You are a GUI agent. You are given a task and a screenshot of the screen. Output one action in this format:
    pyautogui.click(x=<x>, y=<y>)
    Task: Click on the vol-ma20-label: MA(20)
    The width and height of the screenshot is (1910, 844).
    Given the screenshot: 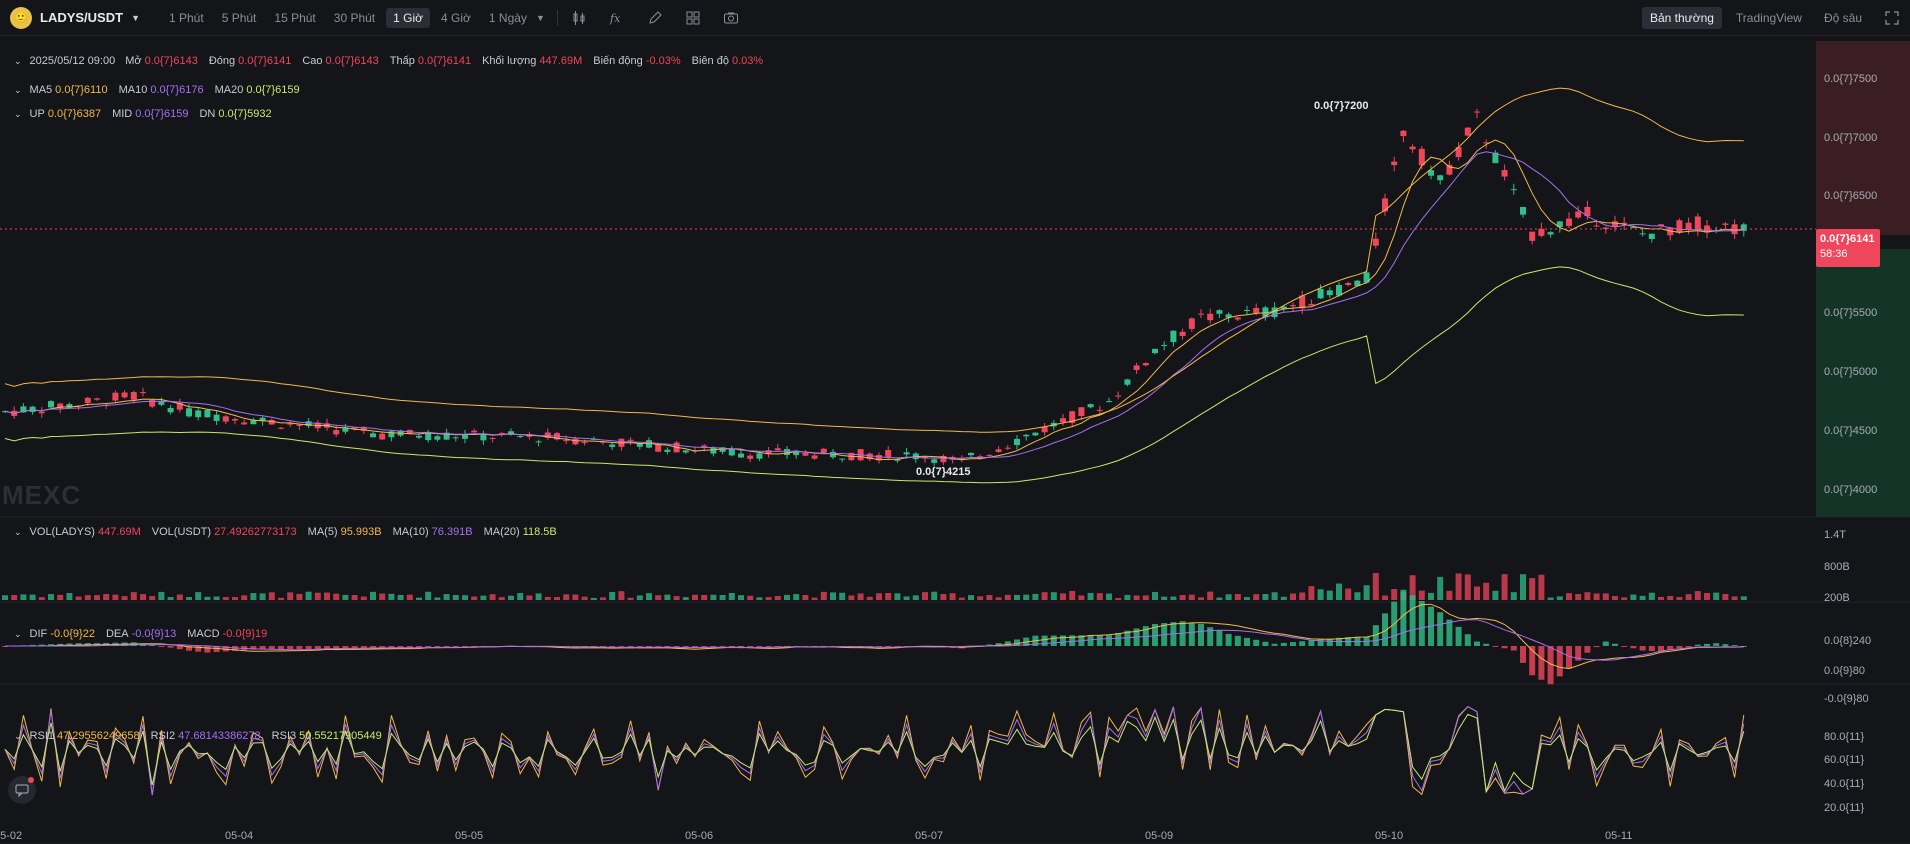 What is the action you would take?
    pyautogui.click(x=501, y=532)
    